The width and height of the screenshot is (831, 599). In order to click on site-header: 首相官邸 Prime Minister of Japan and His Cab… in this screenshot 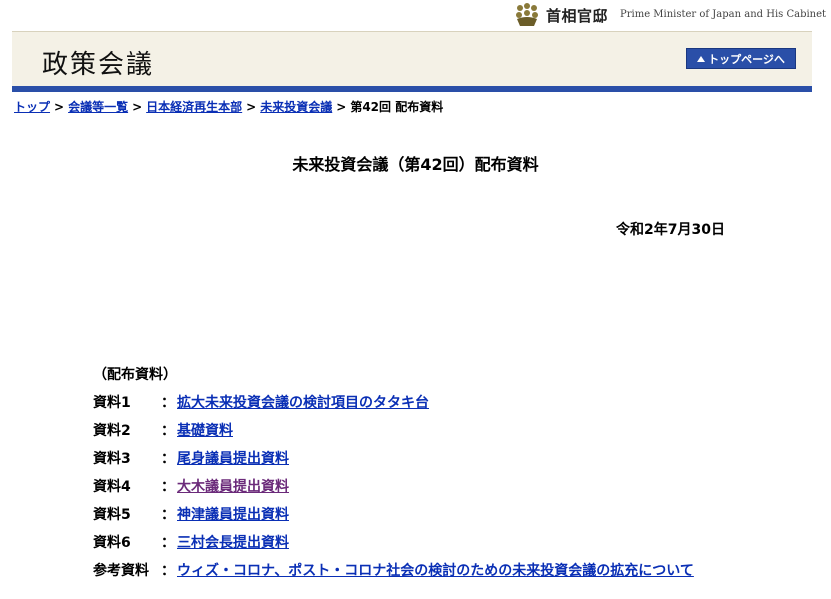, I will do `click(415, 15)`.